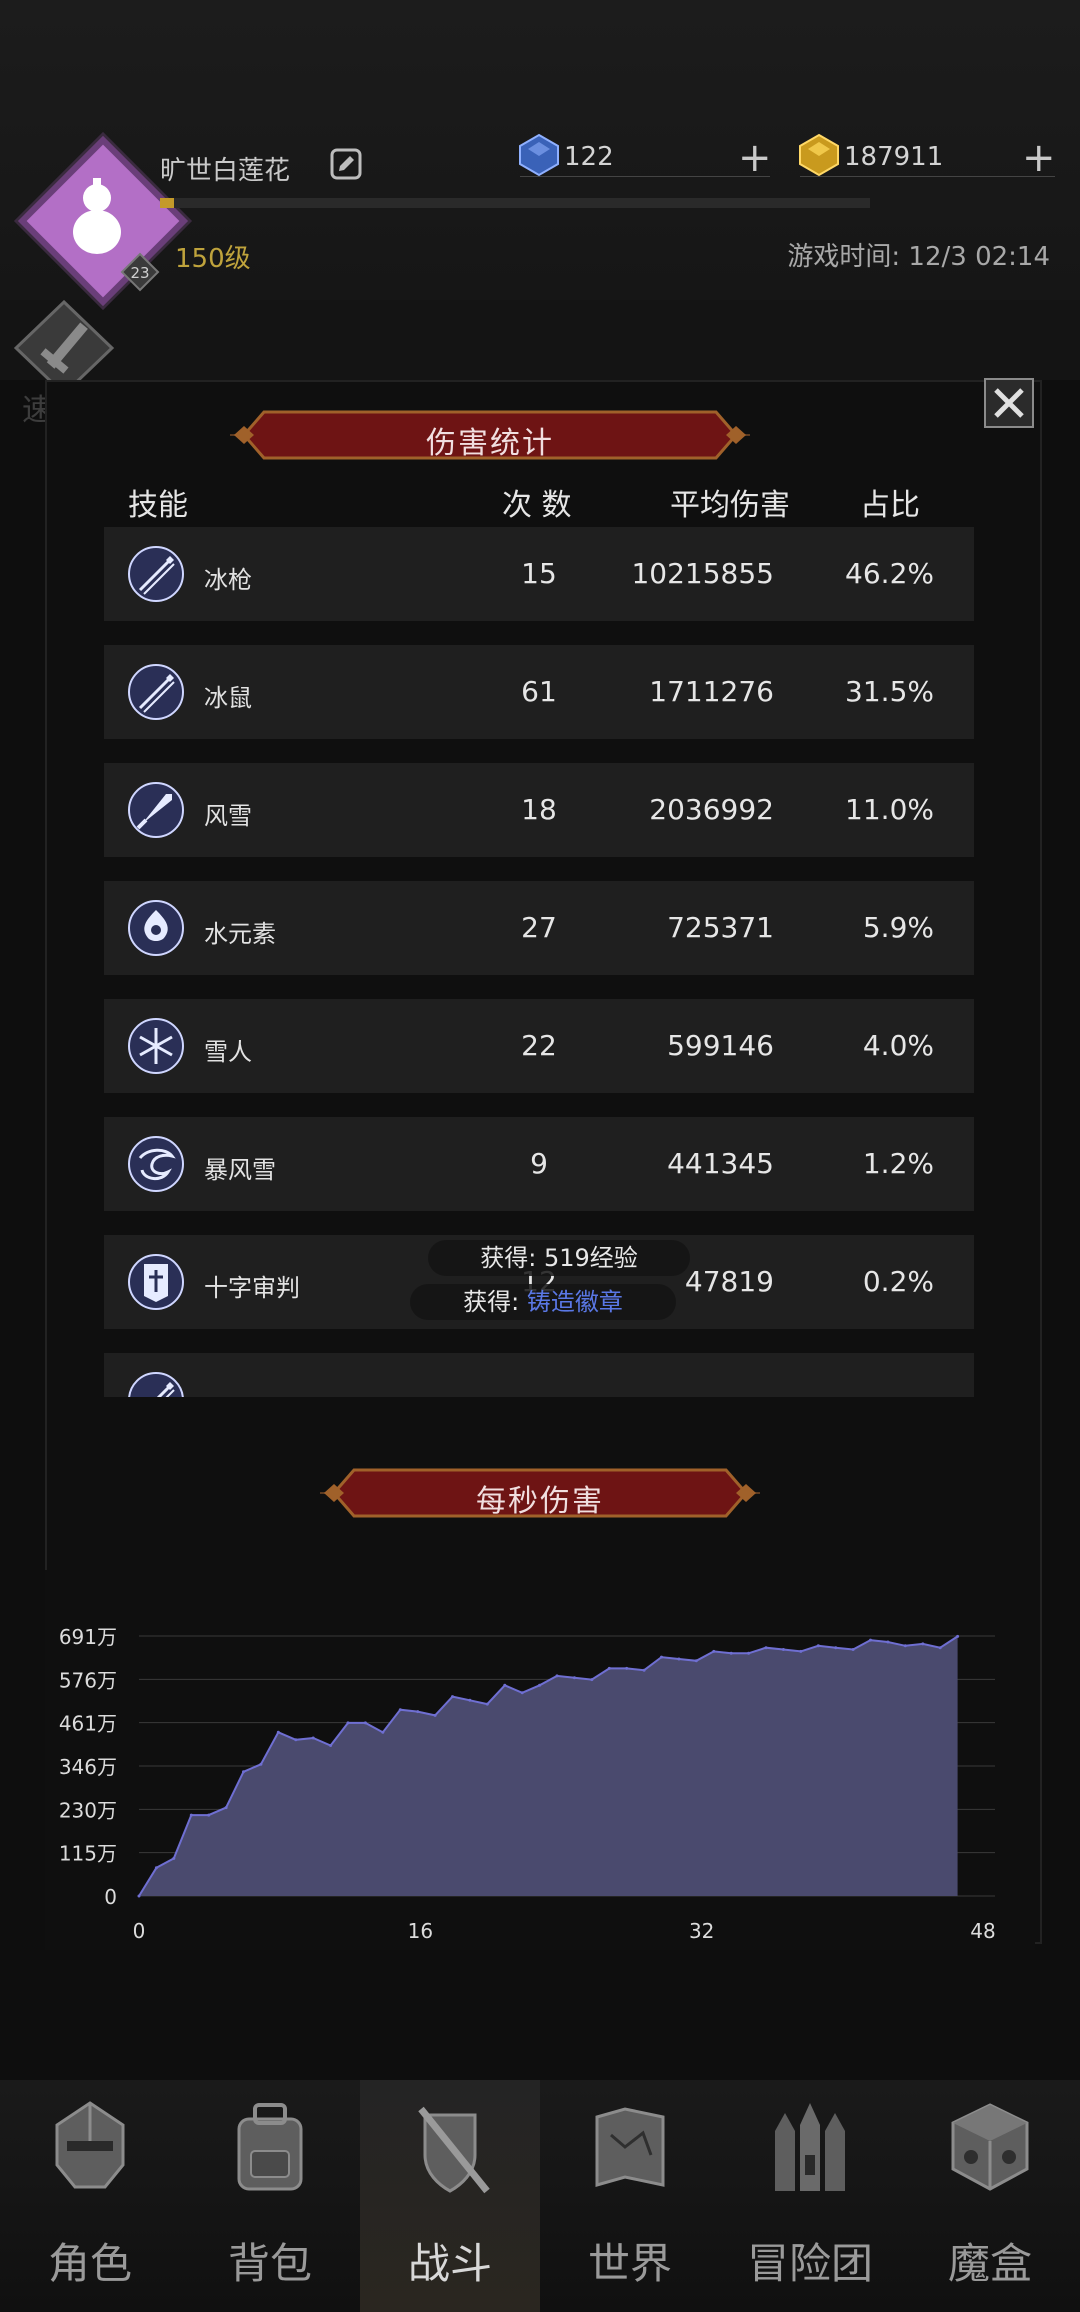 The height and width of the screenshot is (2312, 1080). Describe the element at coordinates (810, 2196) in the screenshot. I see `nav-tab-4: 冒险团` at that location.